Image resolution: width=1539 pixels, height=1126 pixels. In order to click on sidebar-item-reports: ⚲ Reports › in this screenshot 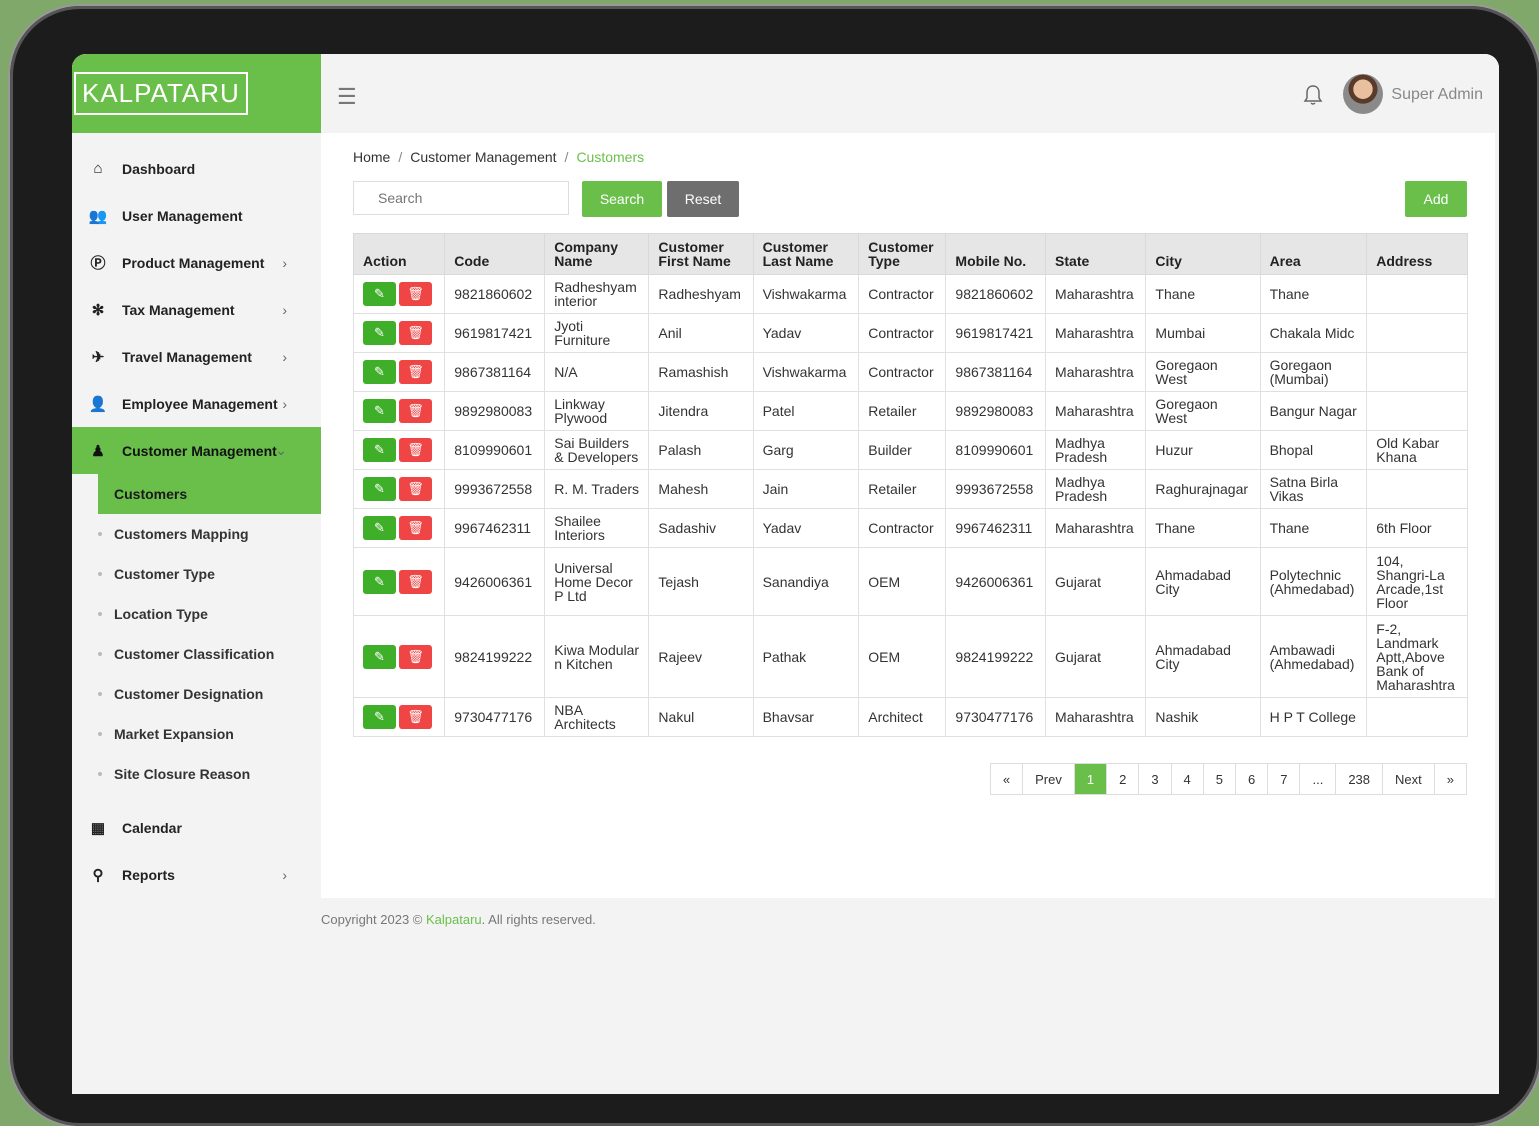, I will do `click(196, 874)`.